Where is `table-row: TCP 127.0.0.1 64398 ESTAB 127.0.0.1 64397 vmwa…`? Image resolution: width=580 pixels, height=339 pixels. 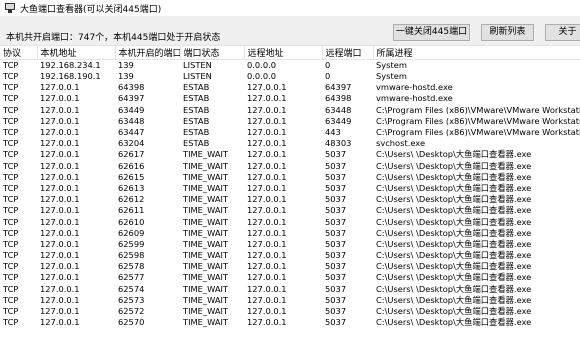
table-row: TCP 127.0.0.1 64398 ESTAB 127.0.0.1 64397 vmwa… is located at coordinates (290, 87).